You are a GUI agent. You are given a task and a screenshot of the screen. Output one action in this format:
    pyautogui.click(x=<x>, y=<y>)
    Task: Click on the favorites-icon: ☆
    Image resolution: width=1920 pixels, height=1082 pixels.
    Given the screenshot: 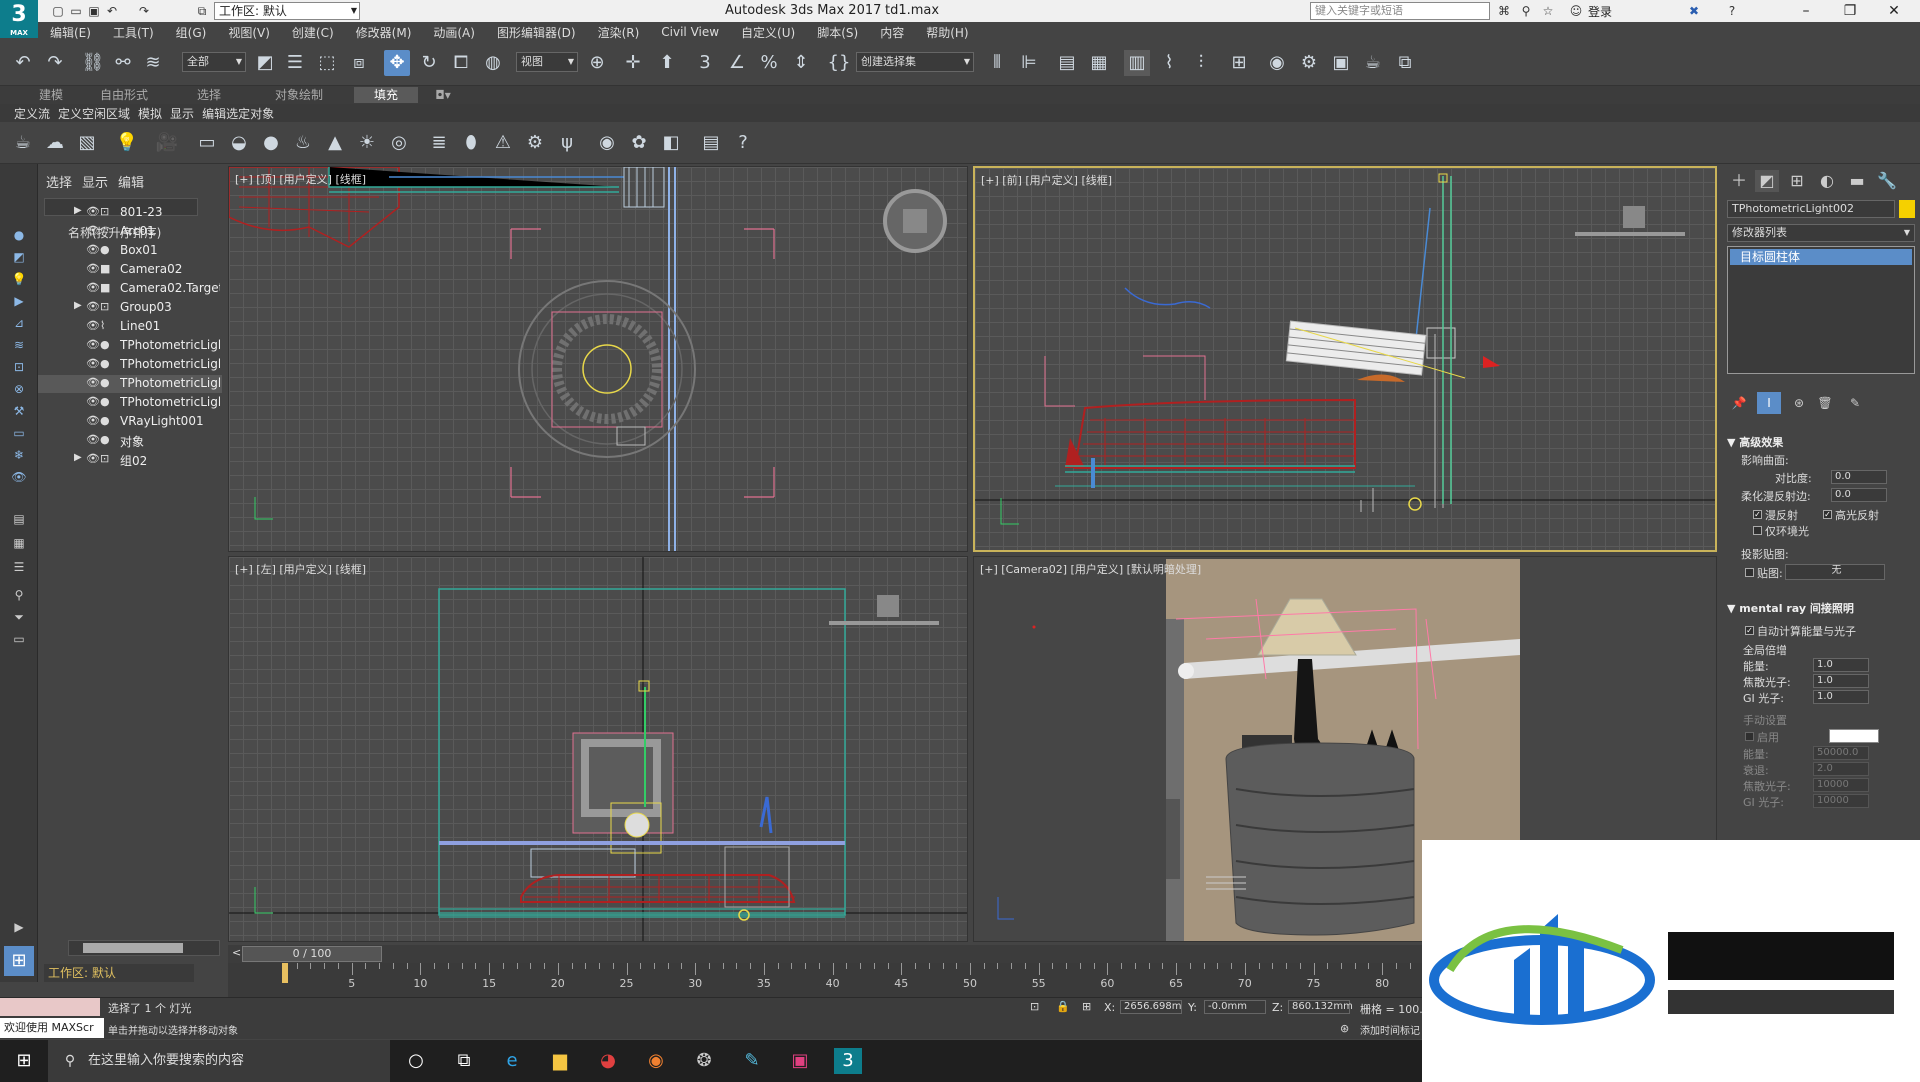 What is the action you would take?
    pyautogui.click(x=1548, y=11)
    